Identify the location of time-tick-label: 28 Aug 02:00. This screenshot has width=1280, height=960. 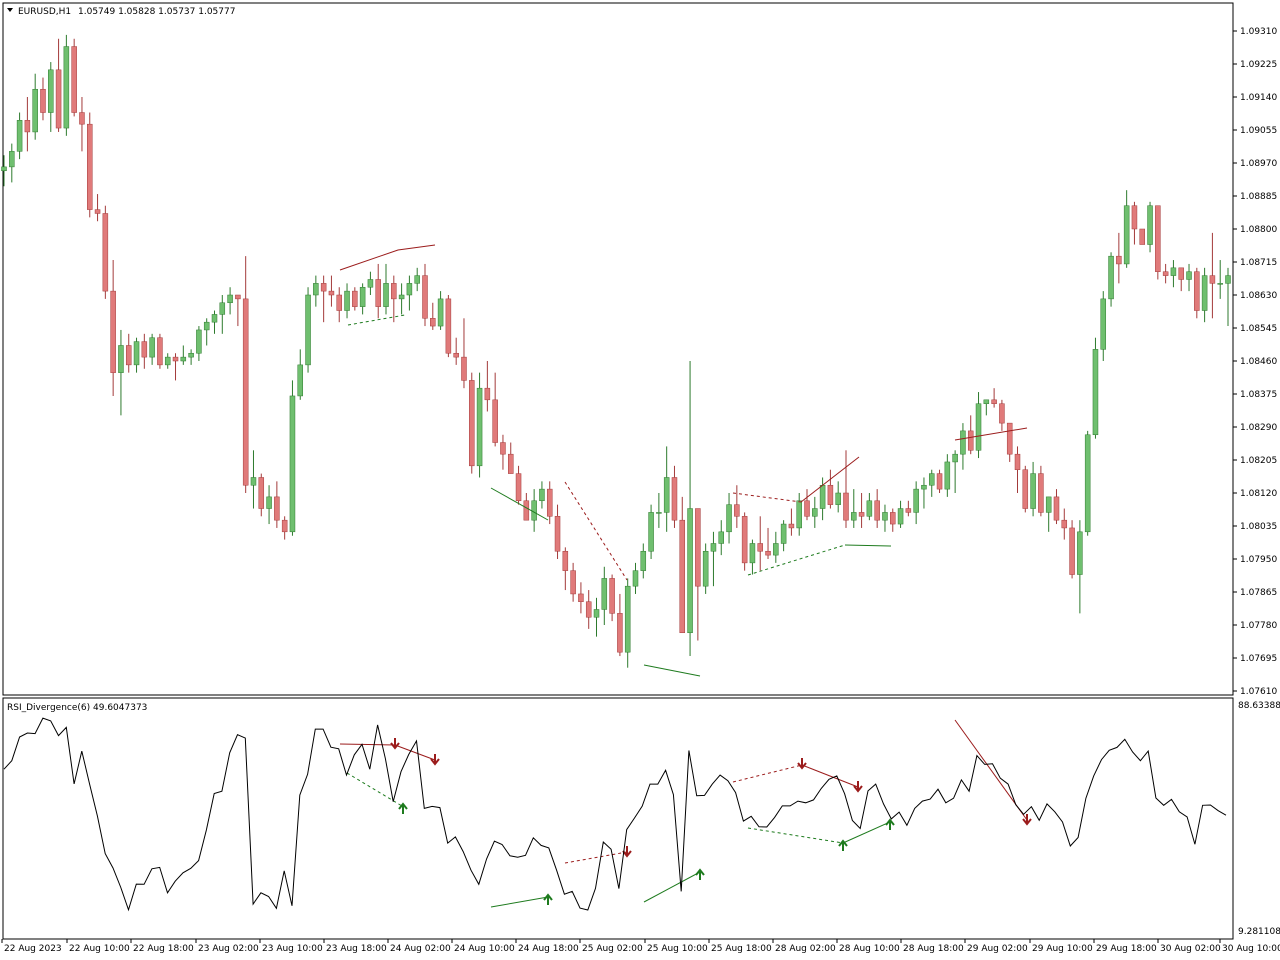
(805, 949).